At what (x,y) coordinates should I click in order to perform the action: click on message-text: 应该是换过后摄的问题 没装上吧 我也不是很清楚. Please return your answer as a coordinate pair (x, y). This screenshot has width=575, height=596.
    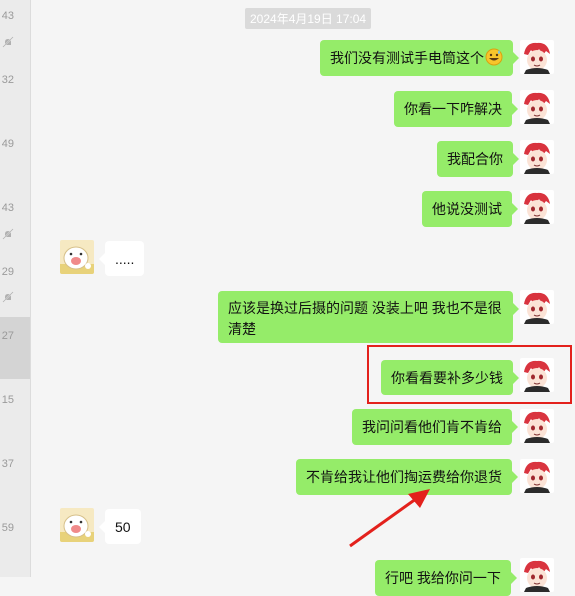
    Looking at the image, I should click on (365, 318).